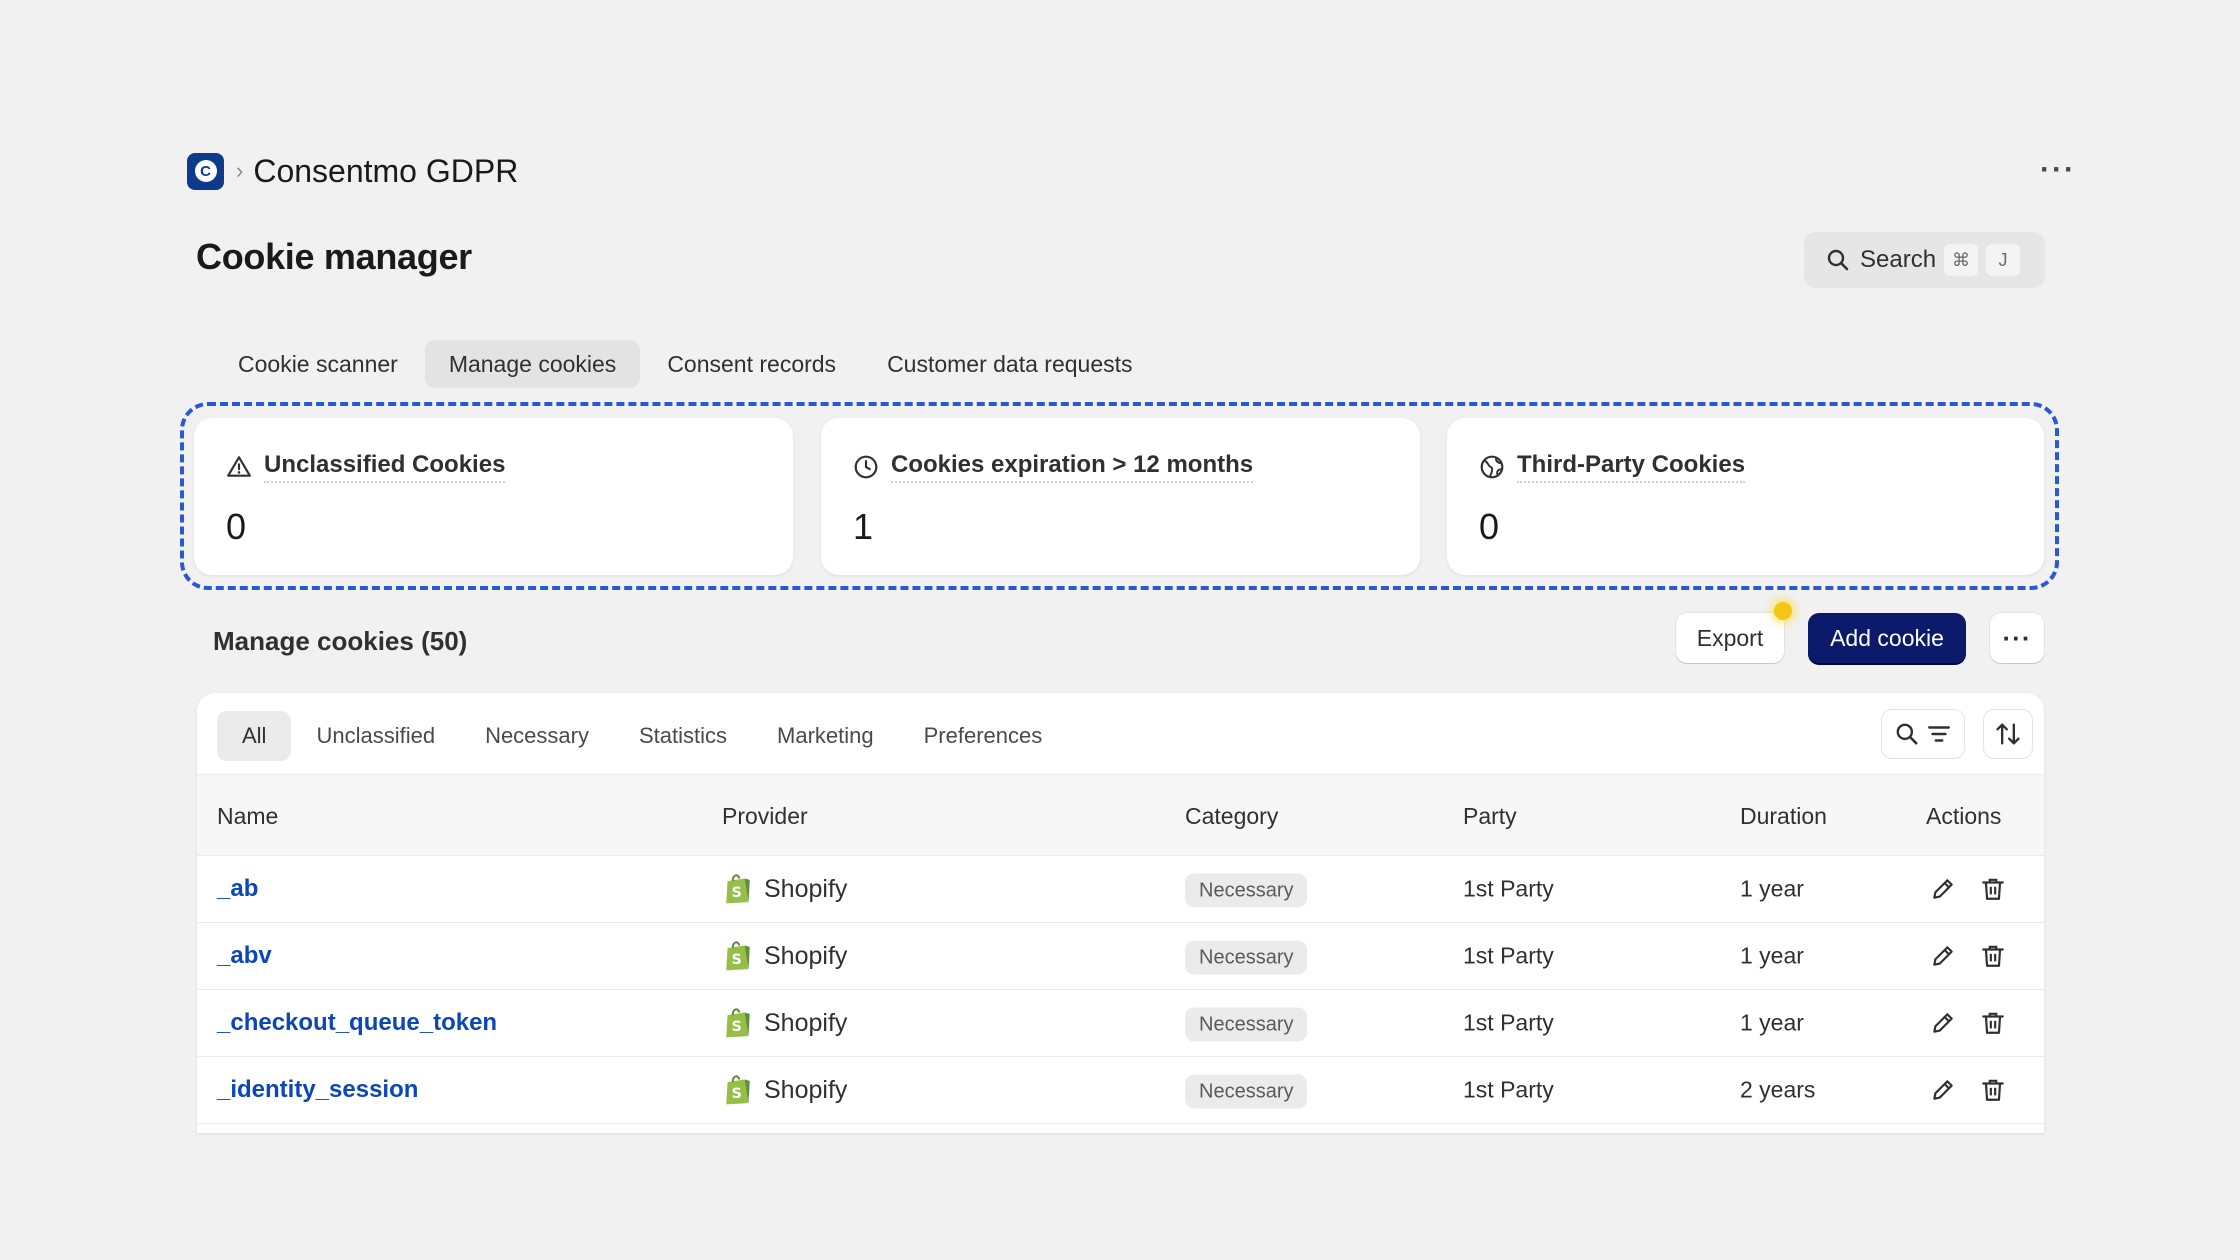  What do you see at coordinates (493, 496) in the screenshot?
I see `stat-card-unclassified: Unclassified Cookies 0` at bounding box center [493, 496].